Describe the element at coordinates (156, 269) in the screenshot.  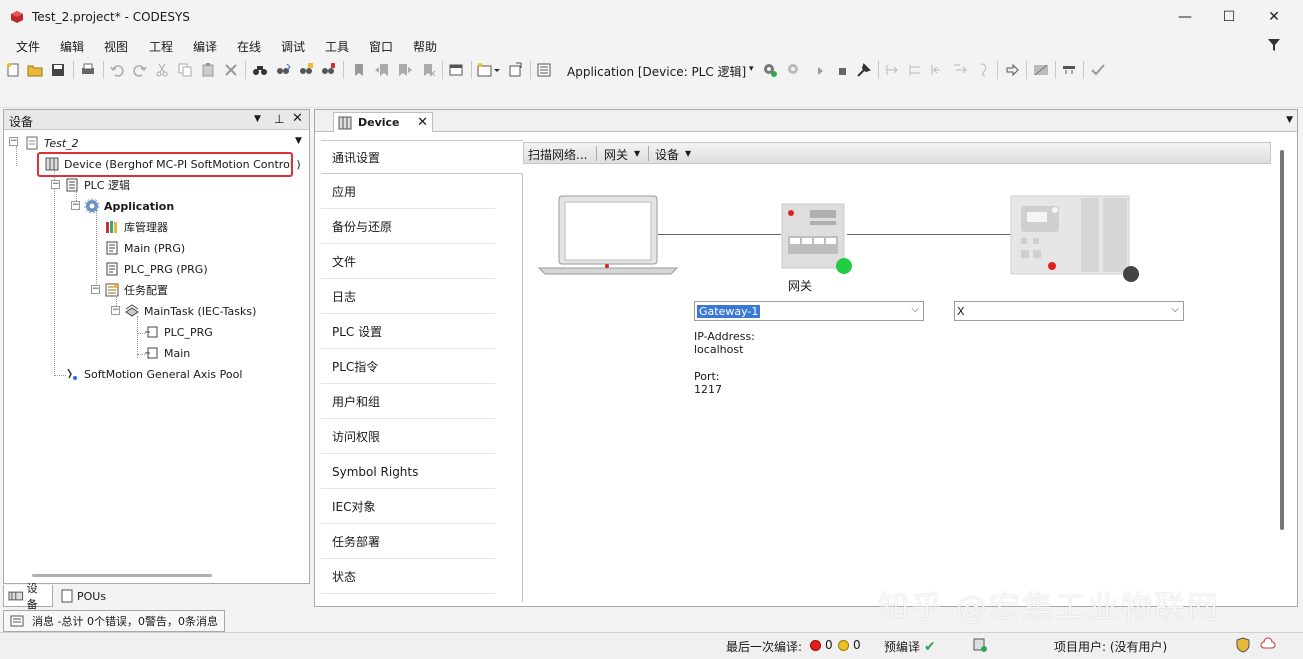
I see `tree-item-plc-prg: PLC_PRG (PRG)` at that location.